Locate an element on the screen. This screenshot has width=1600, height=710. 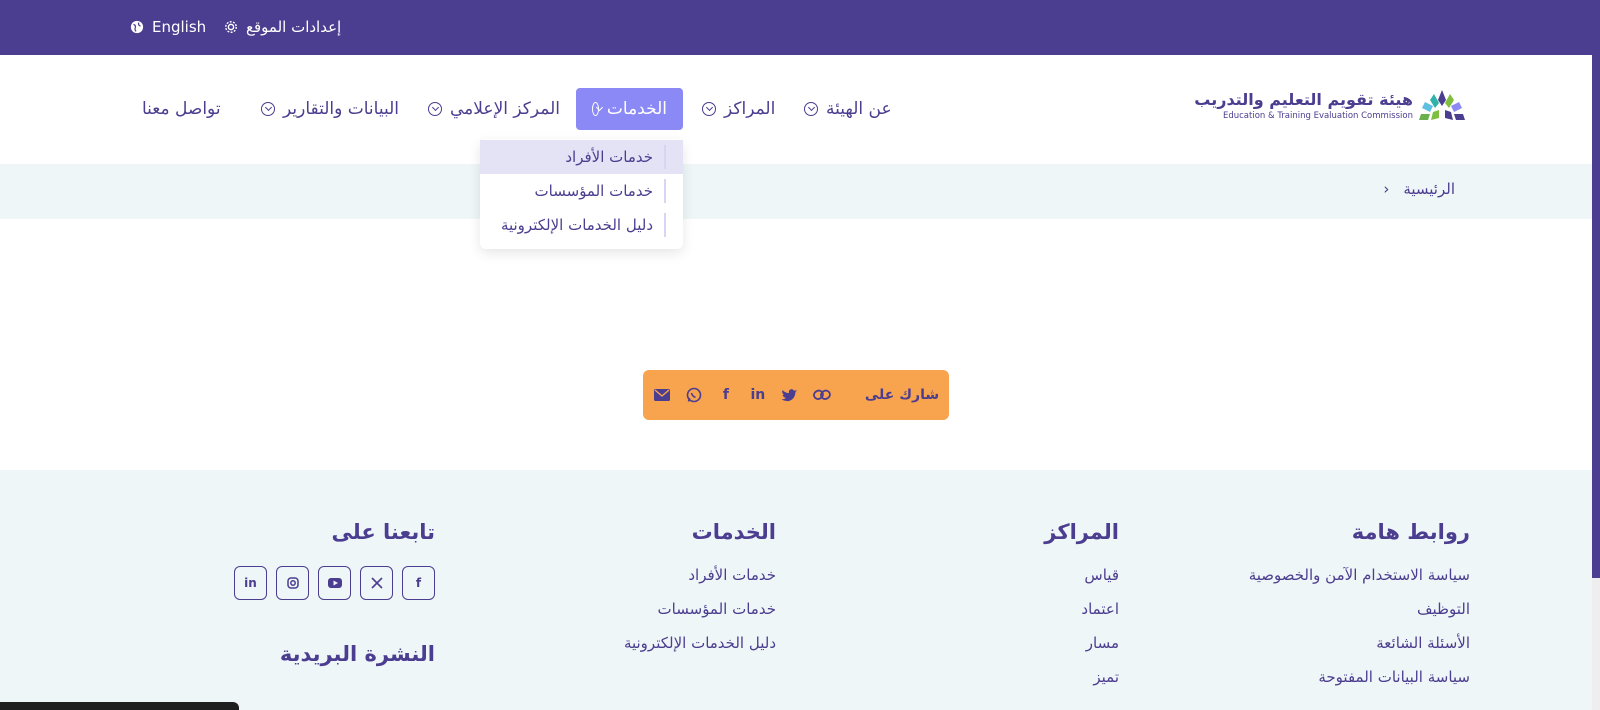
footer-centers: المراكز قياس اعتماد مسار تميز is located at coordinates (1081, 611).